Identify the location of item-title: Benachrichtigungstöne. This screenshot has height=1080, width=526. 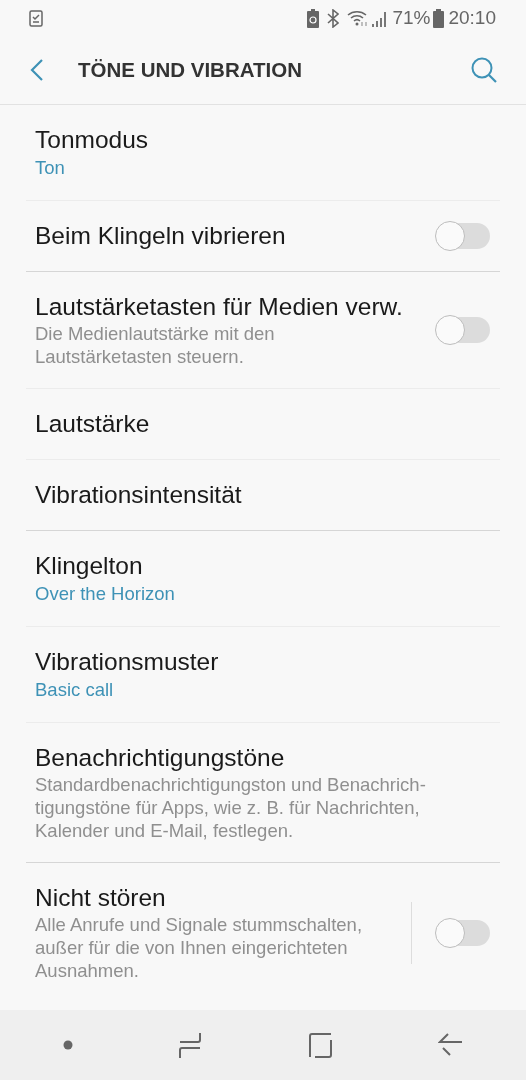
(160, 758).